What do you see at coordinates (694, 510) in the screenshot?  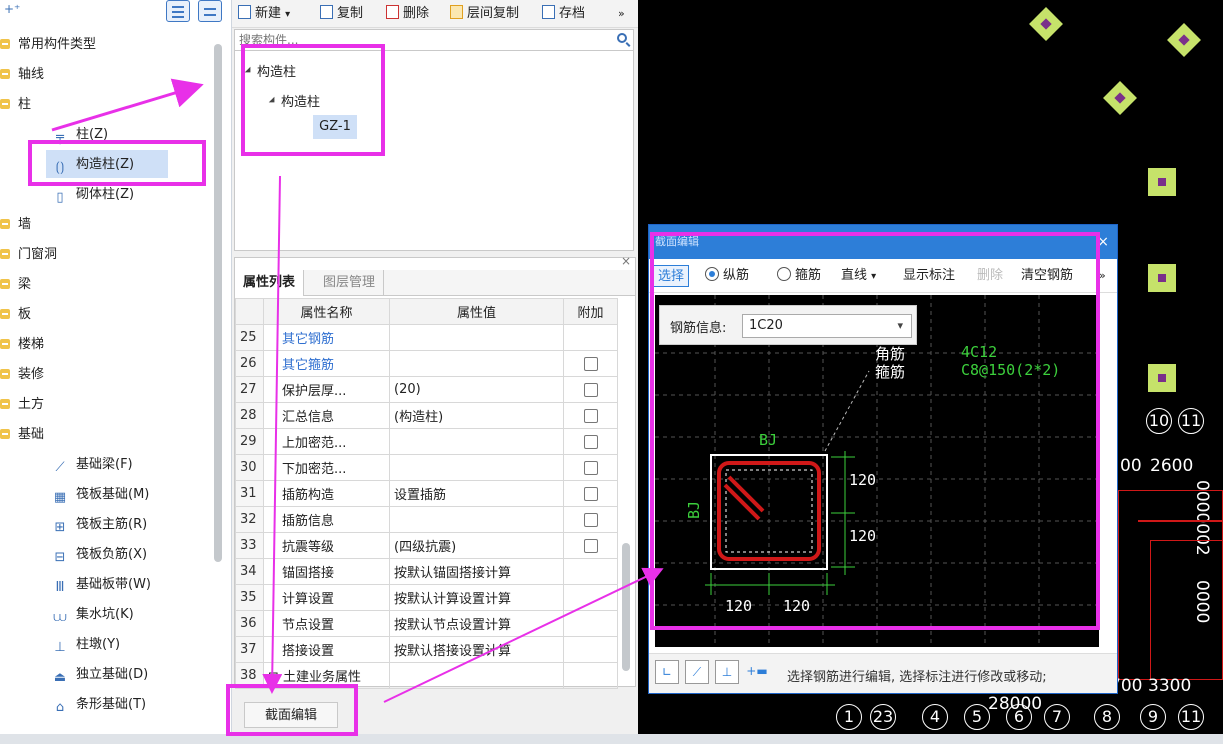 I see `bj-left-label: BJ` at bounding box center [694, 510].